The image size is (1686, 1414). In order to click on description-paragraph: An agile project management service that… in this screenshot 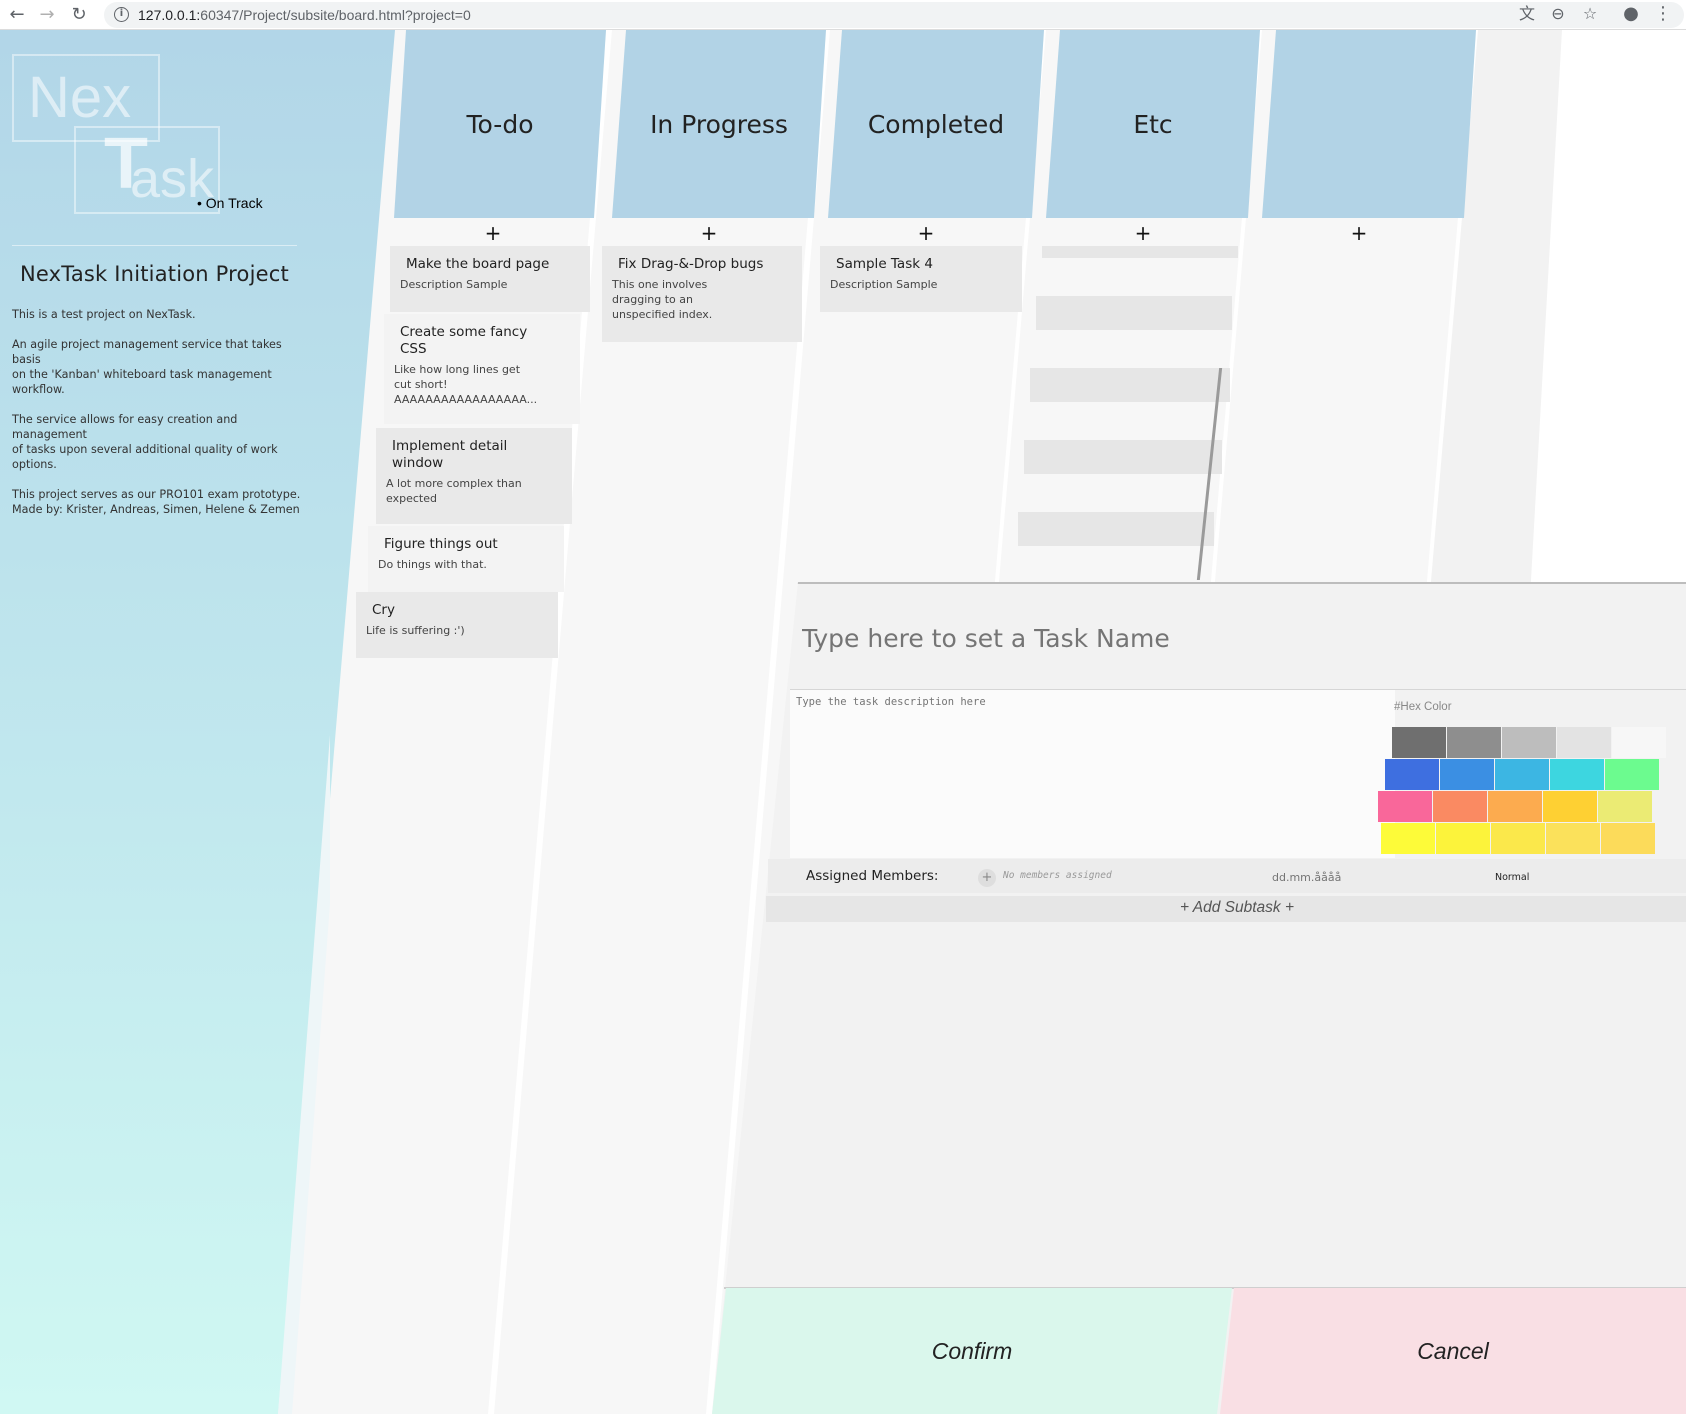, I will do `click(147, 367)`.